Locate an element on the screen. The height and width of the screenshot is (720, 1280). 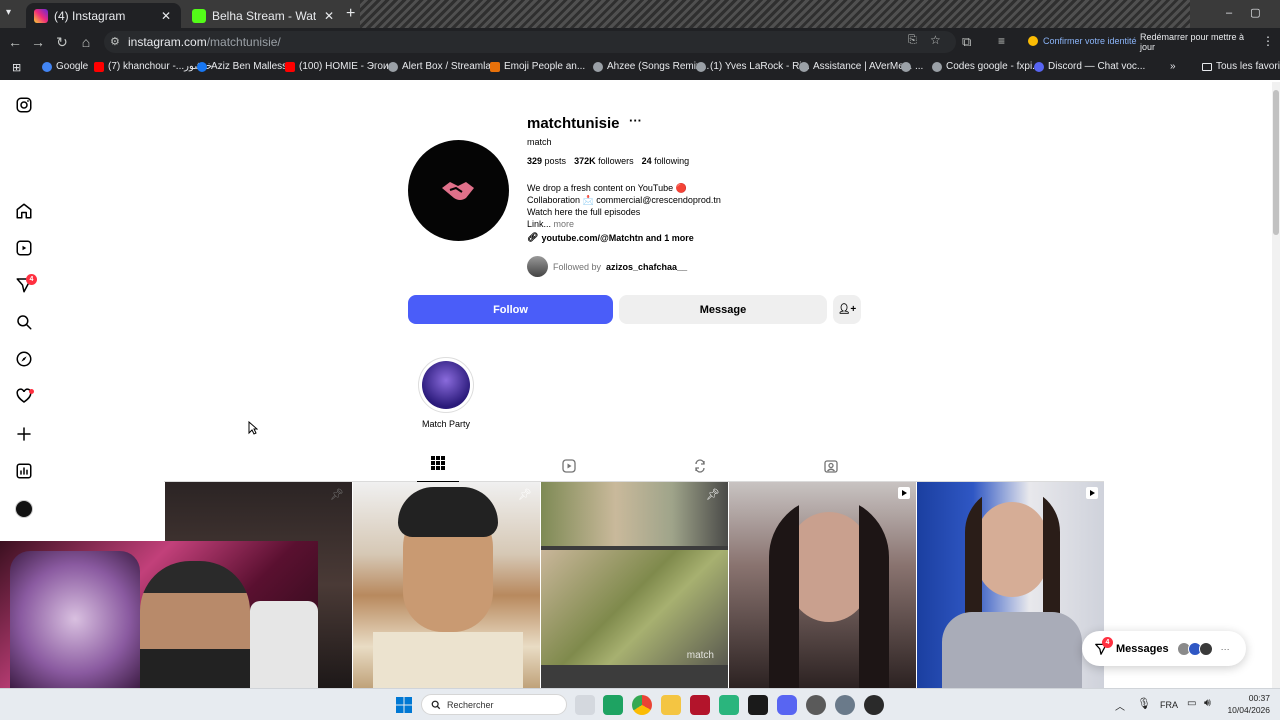
update-button: Redémarrer pour mettre à jour is located at coordinates (1200, 42).